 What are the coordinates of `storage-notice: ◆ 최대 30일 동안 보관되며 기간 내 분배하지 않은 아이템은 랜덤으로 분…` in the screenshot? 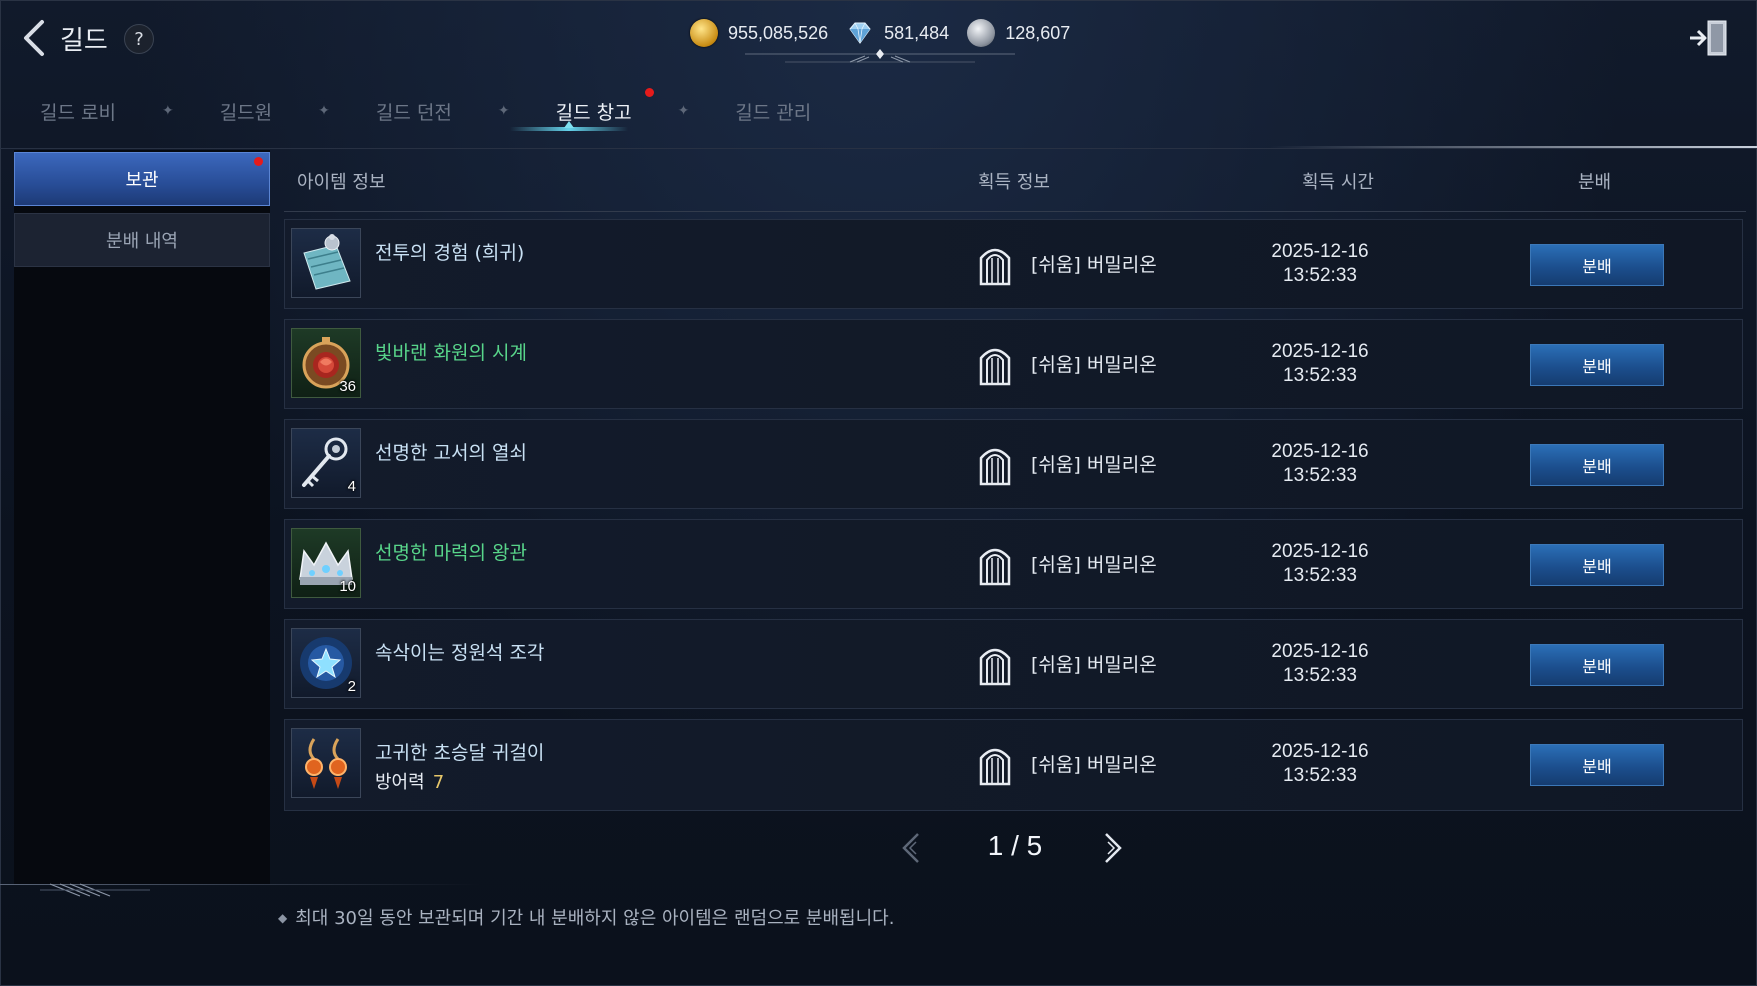 It's located at (586, 917).